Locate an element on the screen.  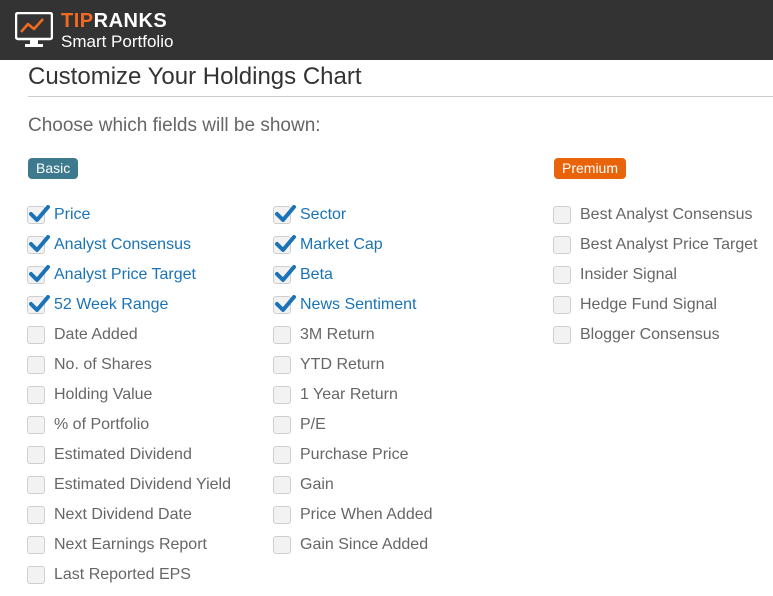
field-label: Price is located at coordinates (72, 215).